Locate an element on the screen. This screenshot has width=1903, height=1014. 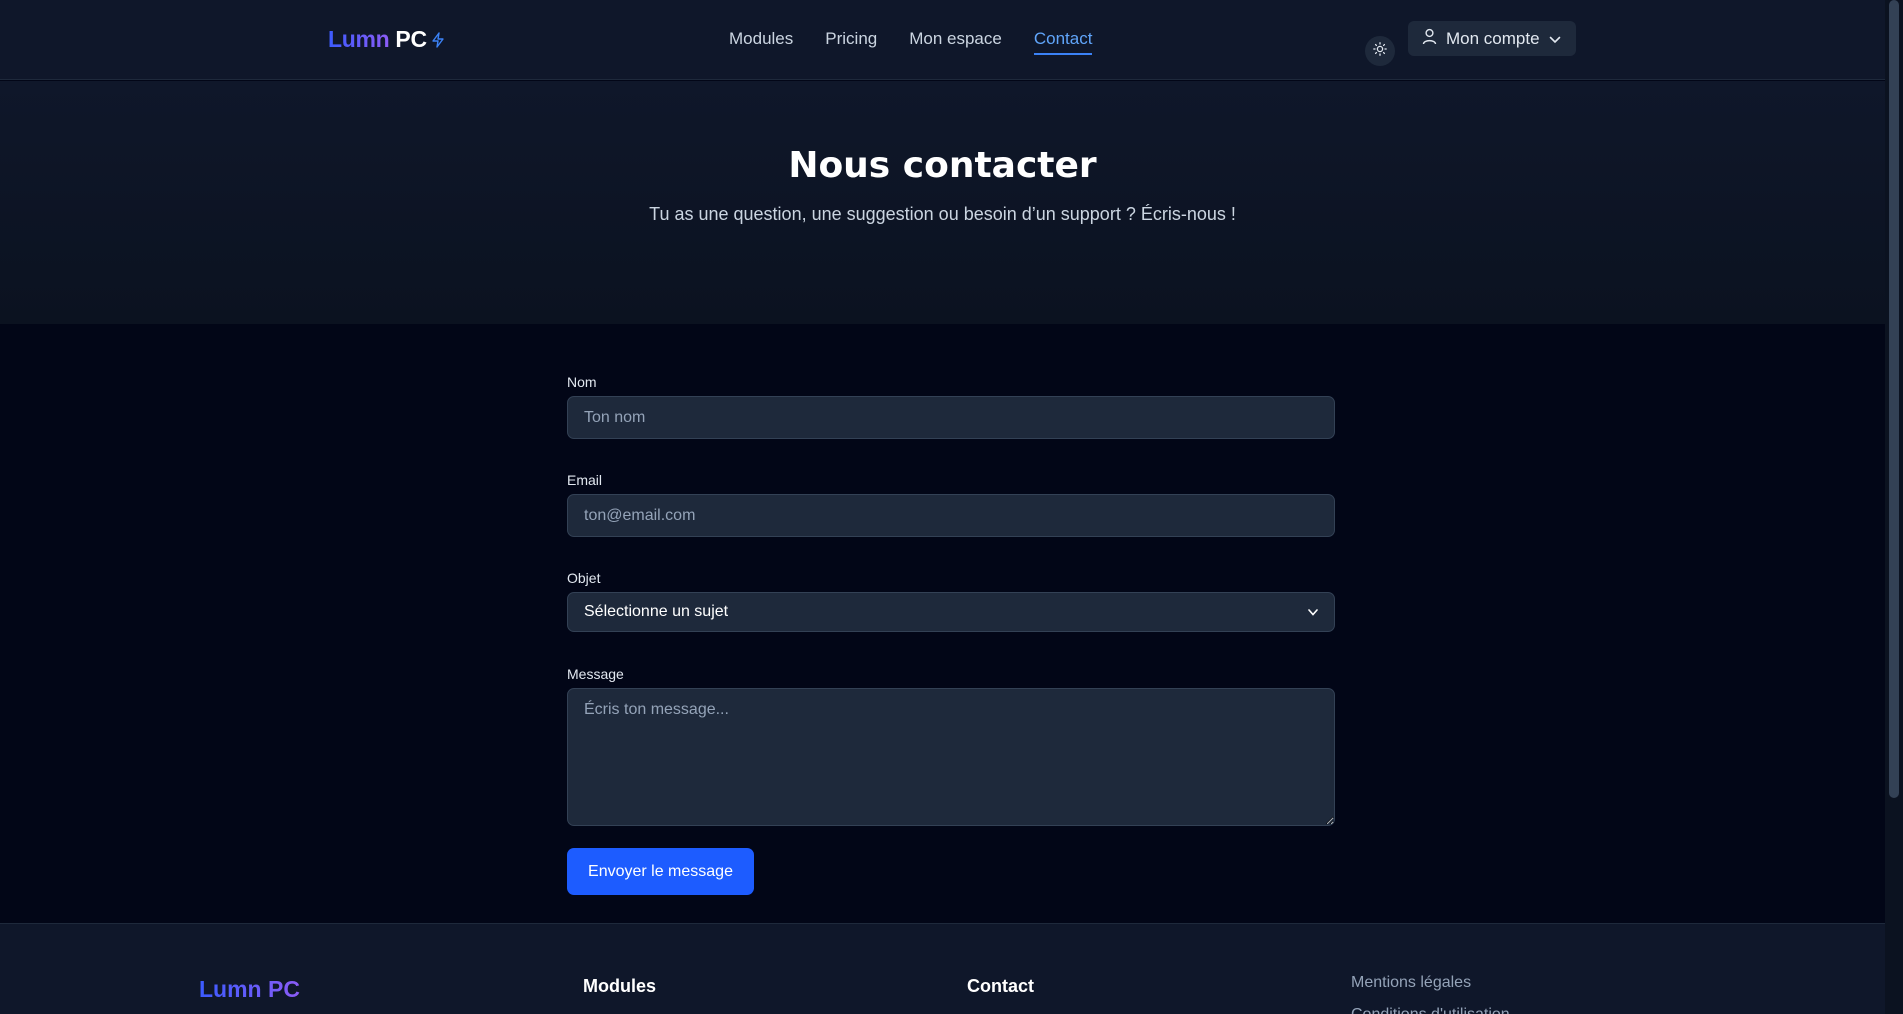
logo-pc: PC is located at coordinates (411, 39).